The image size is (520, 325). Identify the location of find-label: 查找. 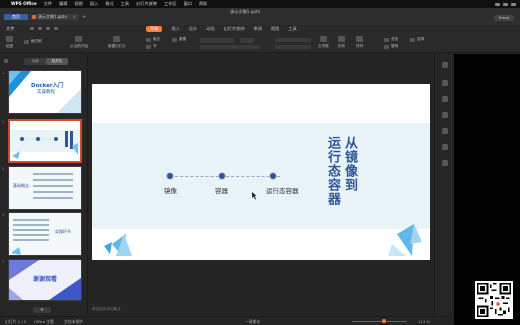
(395, 39).